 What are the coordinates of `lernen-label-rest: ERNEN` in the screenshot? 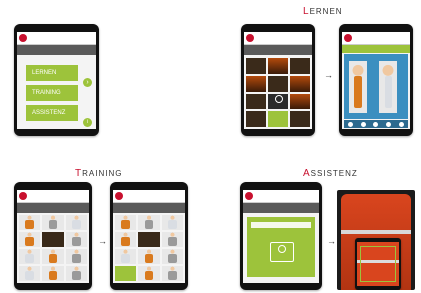 It's located at (46, 73).